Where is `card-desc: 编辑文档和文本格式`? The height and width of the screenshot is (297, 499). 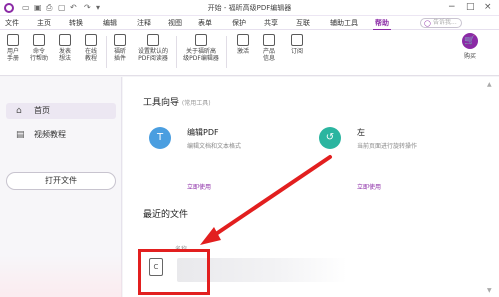
card-desc: 编辑文档和文本格式 is located at coordinates (214, 146).